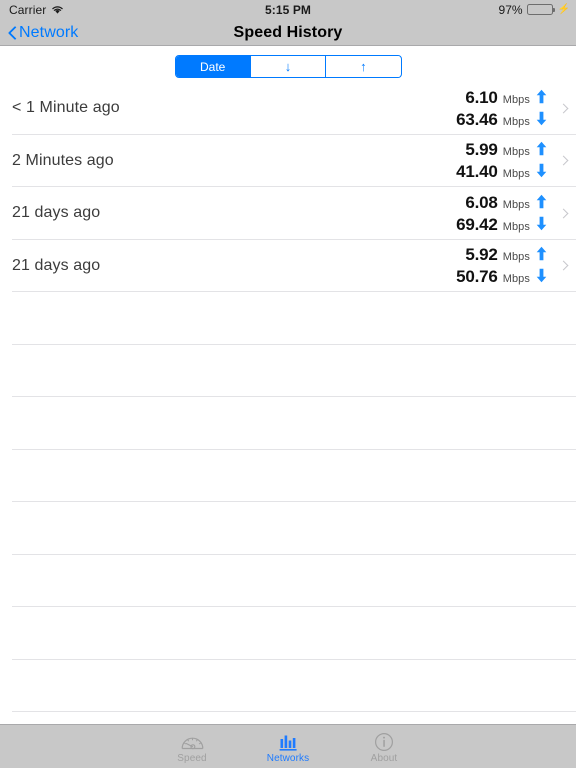 The image size is (576, 768). Describe the element at coordinates (66, 108) in the screenshot. I see `row-timestamp-label: < 1 Minute ago` at that location.